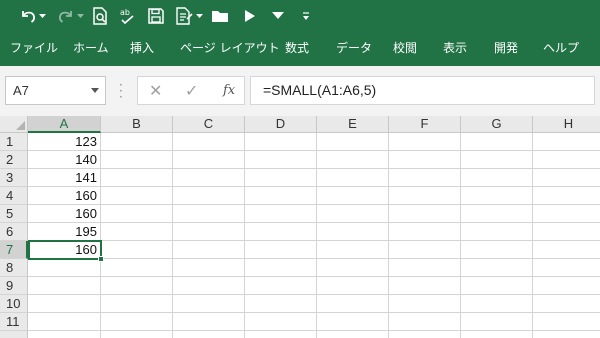 This screenshot has height=338, width=600. Describe the element at coordinates (14, 322) in the screenshot. I see `row-header: 11` at that location.